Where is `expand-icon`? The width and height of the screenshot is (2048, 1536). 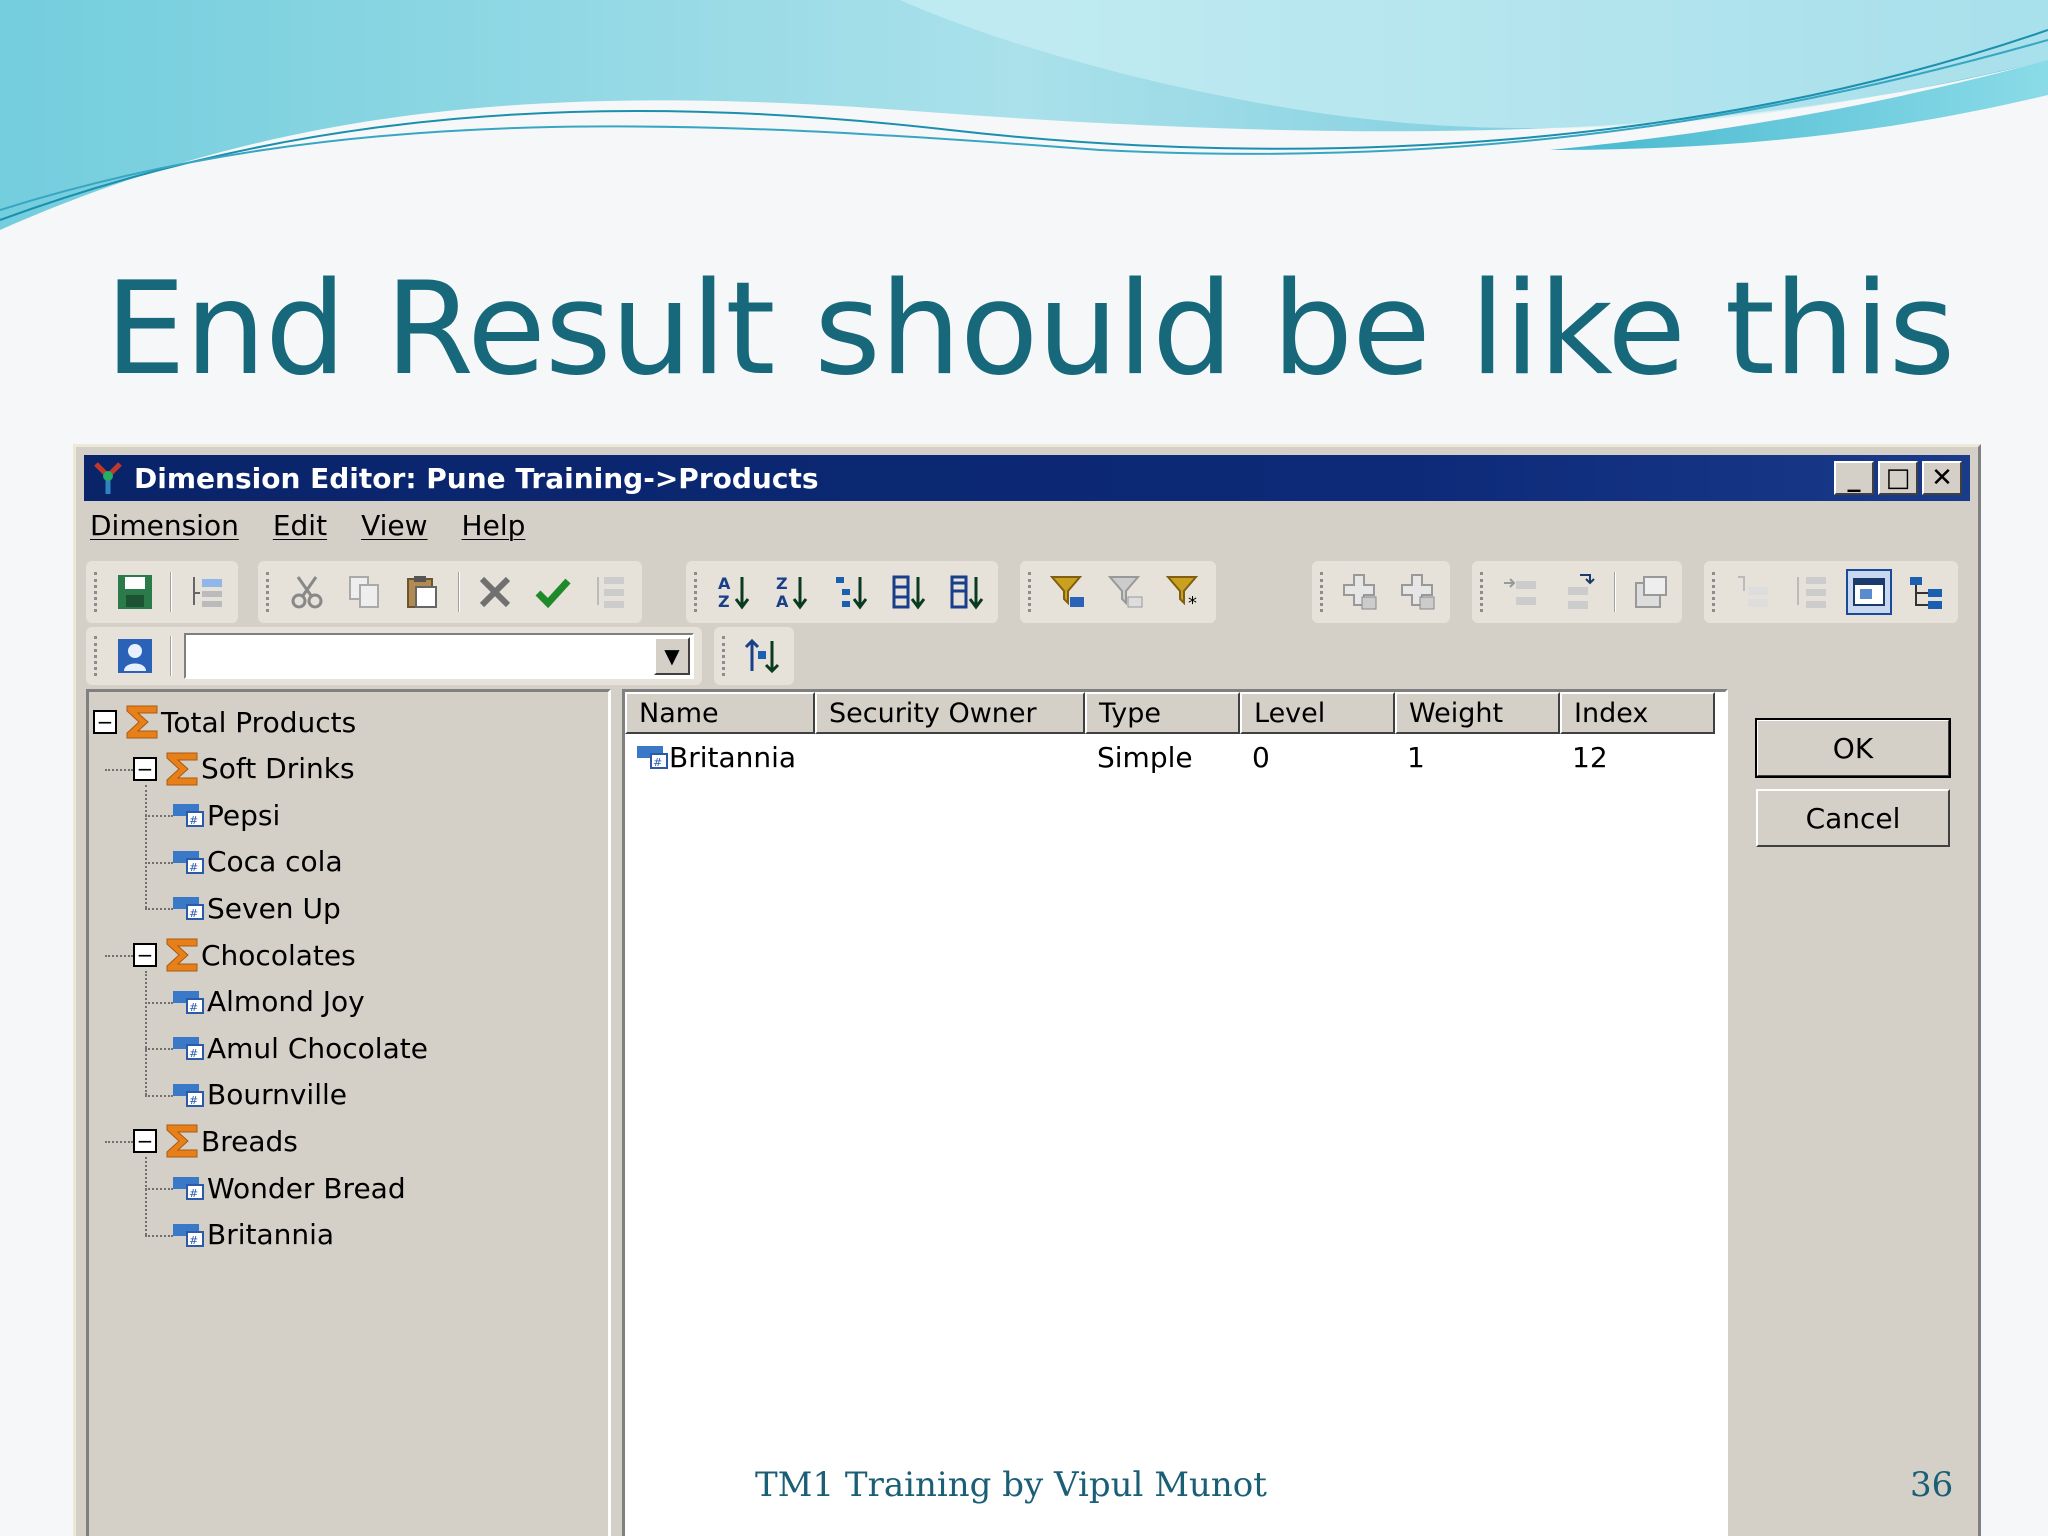
expand-icon is located at coordinates (1361, 592).